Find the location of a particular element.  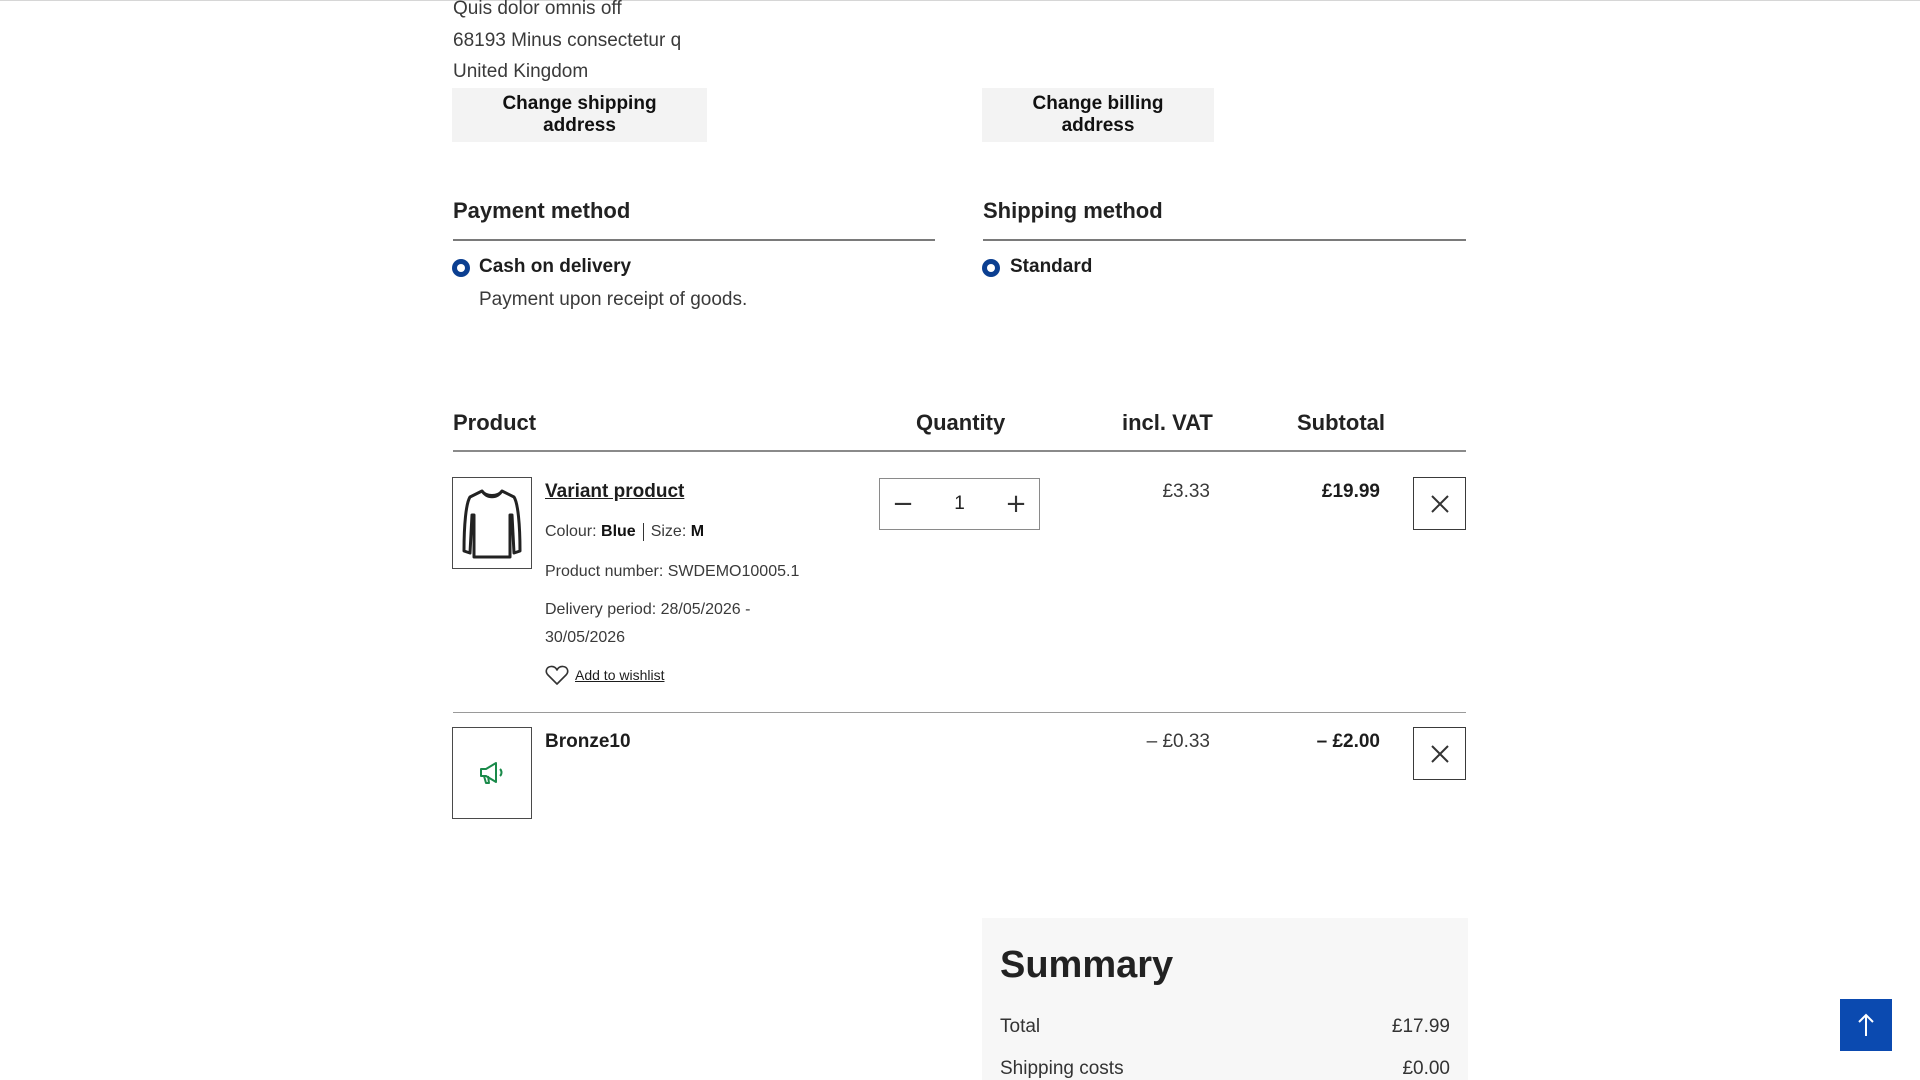

summary-shipping-label: Shipping costs is located at coordinates (1062, 1068).